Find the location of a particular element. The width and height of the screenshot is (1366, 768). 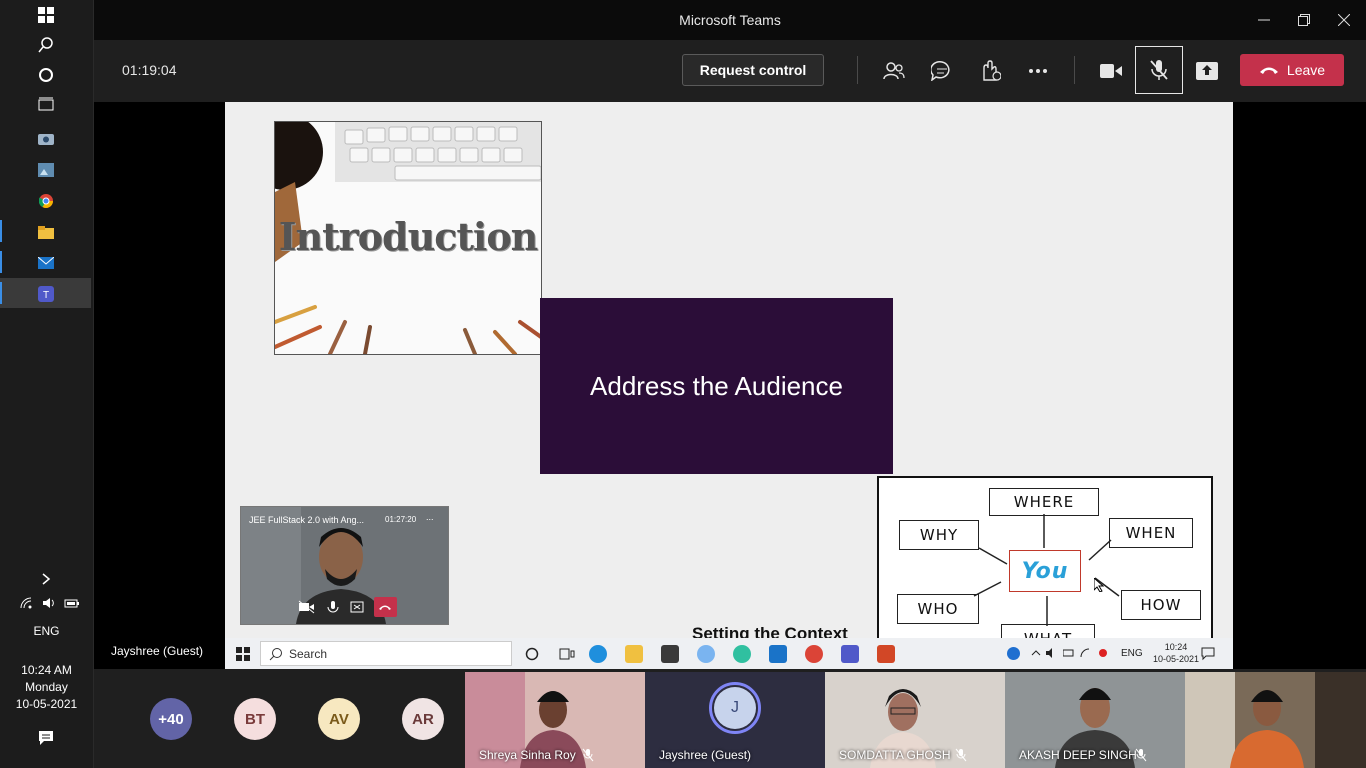

mail-icon is located at coordinates (46, 263).